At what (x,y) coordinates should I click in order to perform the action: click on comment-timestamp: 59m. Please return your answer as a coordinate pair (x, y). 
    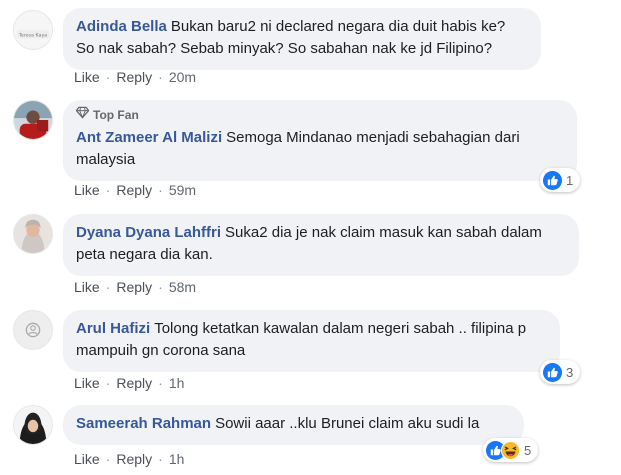
    Looking at the image, I should click on (182, 190).